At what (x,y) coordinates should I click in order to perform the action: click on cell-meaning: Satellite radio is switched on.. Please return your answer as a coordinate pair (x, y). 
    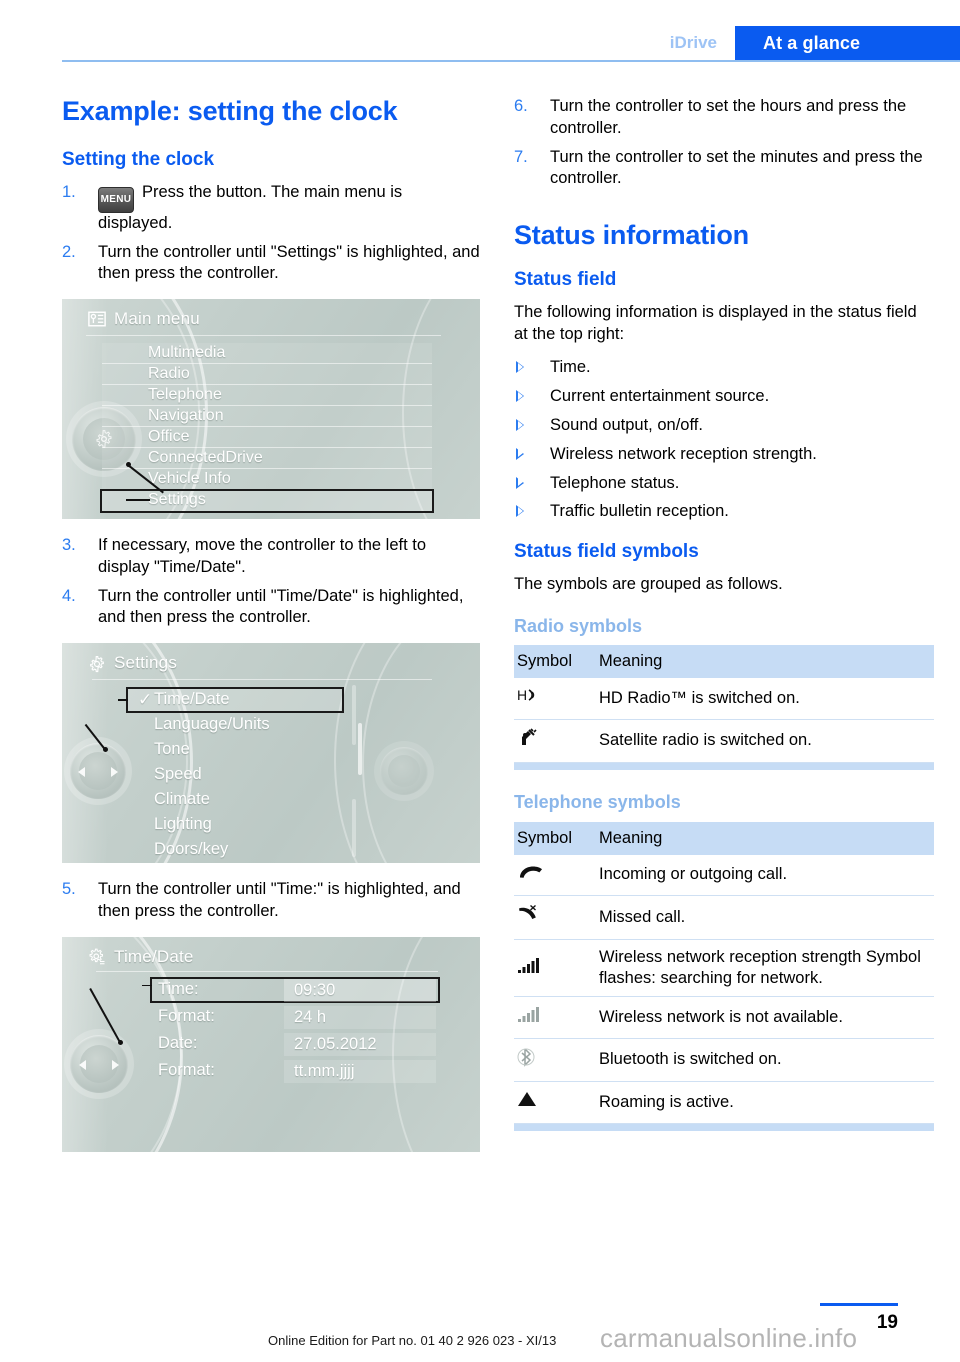
    Looking at the image, I should click on (766, 741).